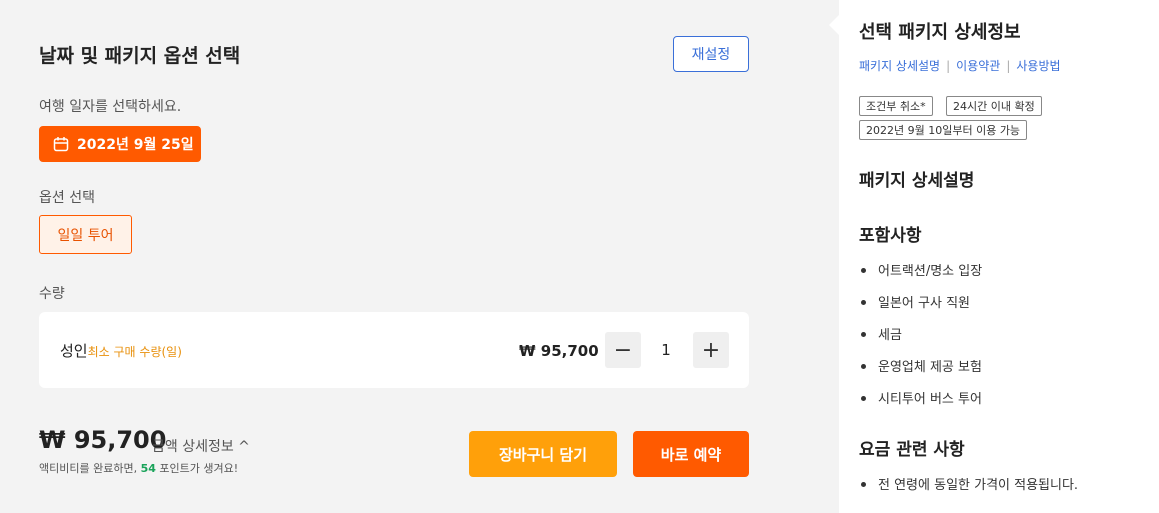  What do you see at coordinates (912, 450) in the screenshot?
I see `fee-heading: 요금 관련 사항` at bounding box center [912, 450].